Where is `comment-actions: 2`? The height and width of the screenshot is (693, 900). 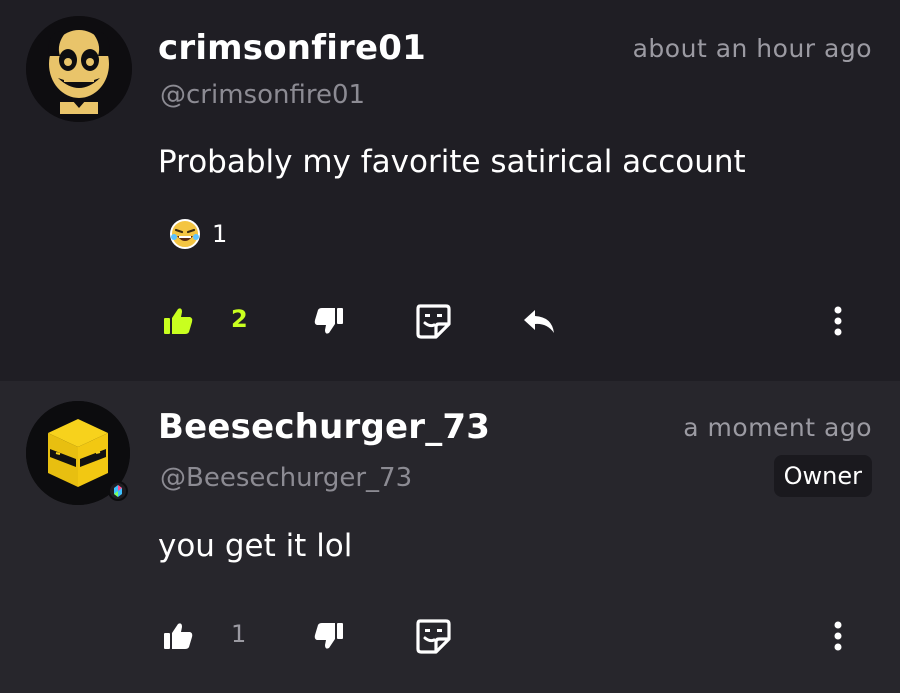
comment-actions: 2 is located at coordinates (450, 321).